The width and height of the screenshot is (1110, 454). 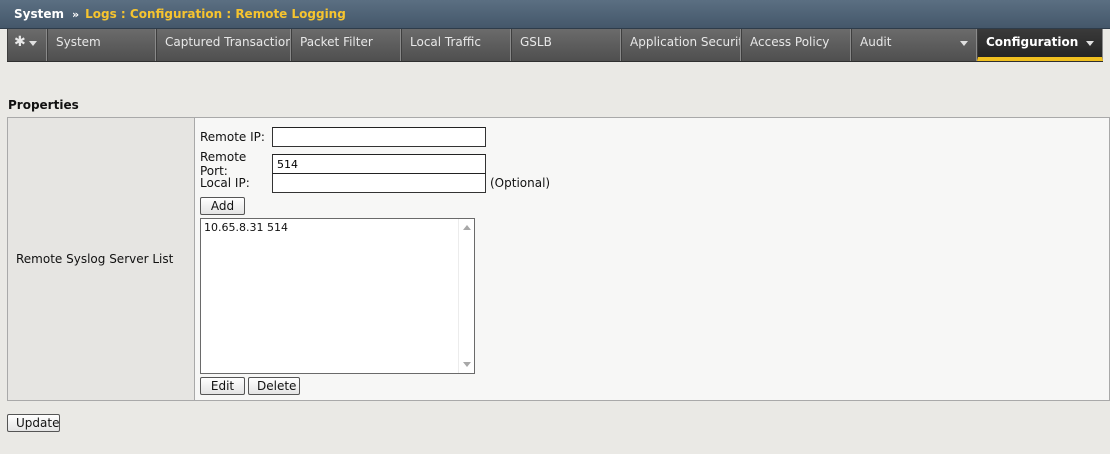 I want to click on scrollbar, so click(x=466, y=296).